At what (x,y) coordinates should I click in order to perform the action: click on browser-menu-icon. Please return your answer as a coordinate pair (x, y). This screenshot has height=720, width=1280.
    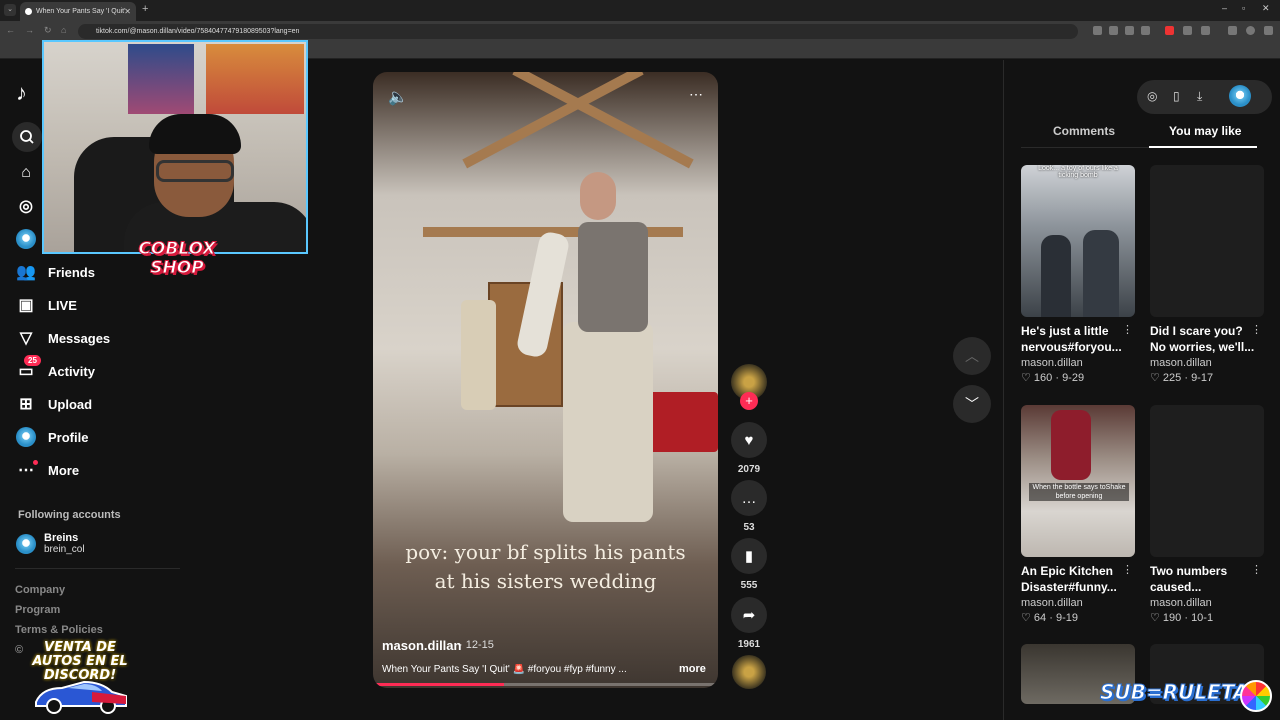
    Looking at the image, I should click on (1268, 30).